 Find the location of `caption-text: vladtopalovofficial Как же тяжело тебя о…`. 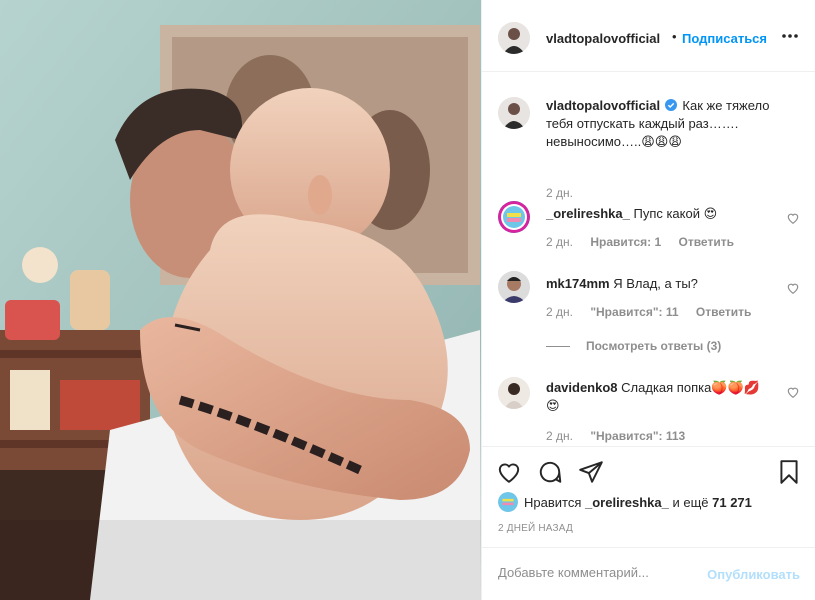

caption-text: vladtopalovofficial Как же тяжело тебя о… is located at coordinates (659, 124).